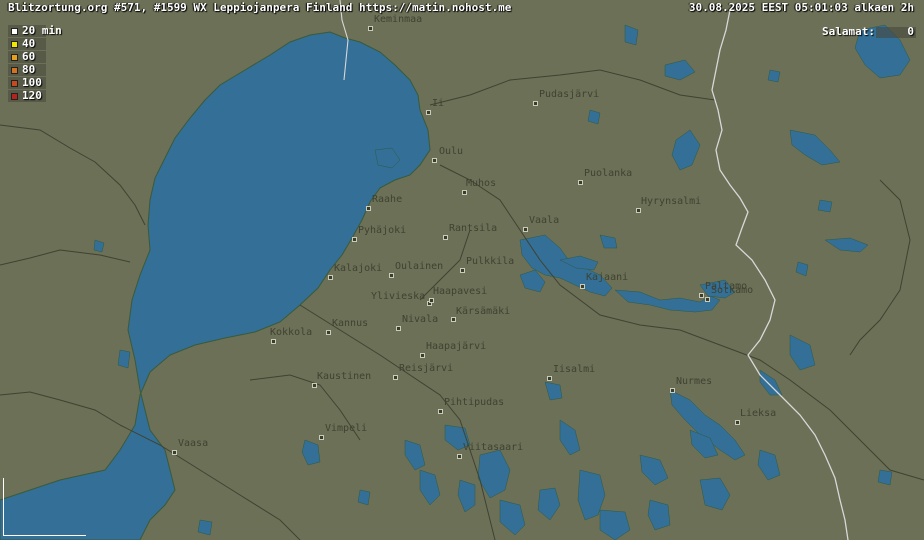 The width and height of the screenshot is (924, 540). I want to click on town-label: Kannus, so click(350, 323).